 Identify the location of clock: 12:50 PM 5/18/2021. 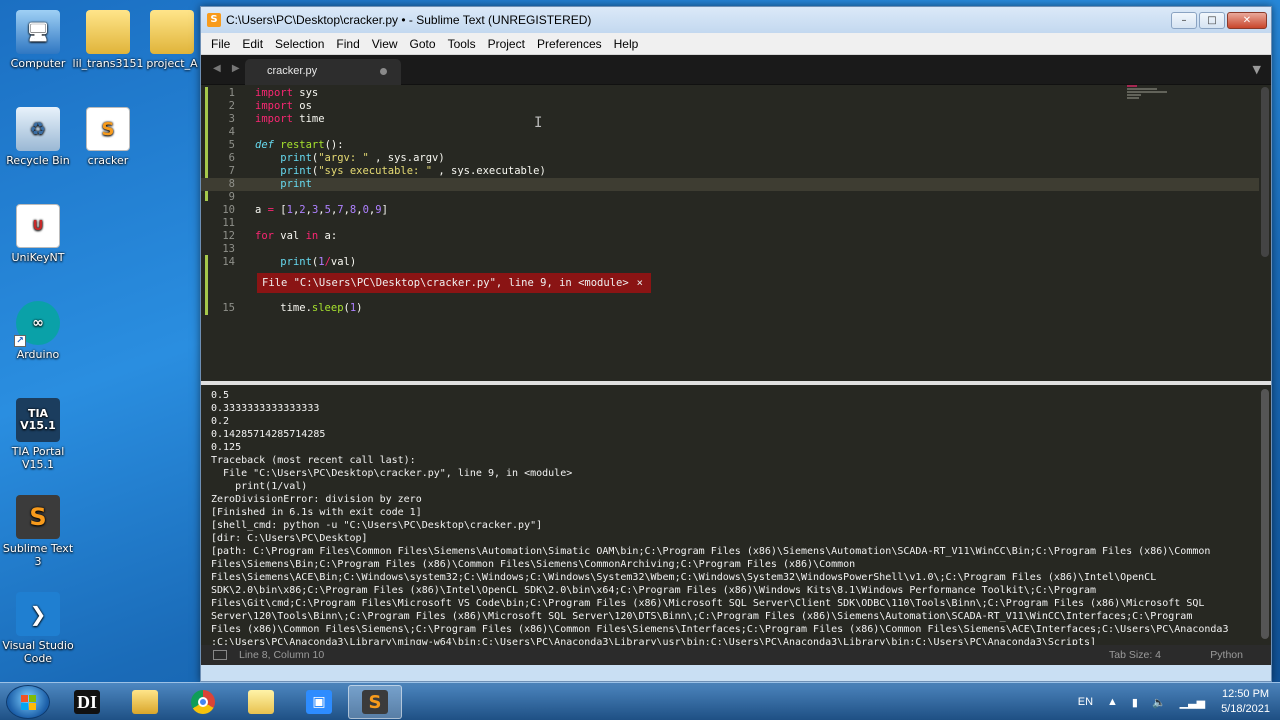
(1245, 702).